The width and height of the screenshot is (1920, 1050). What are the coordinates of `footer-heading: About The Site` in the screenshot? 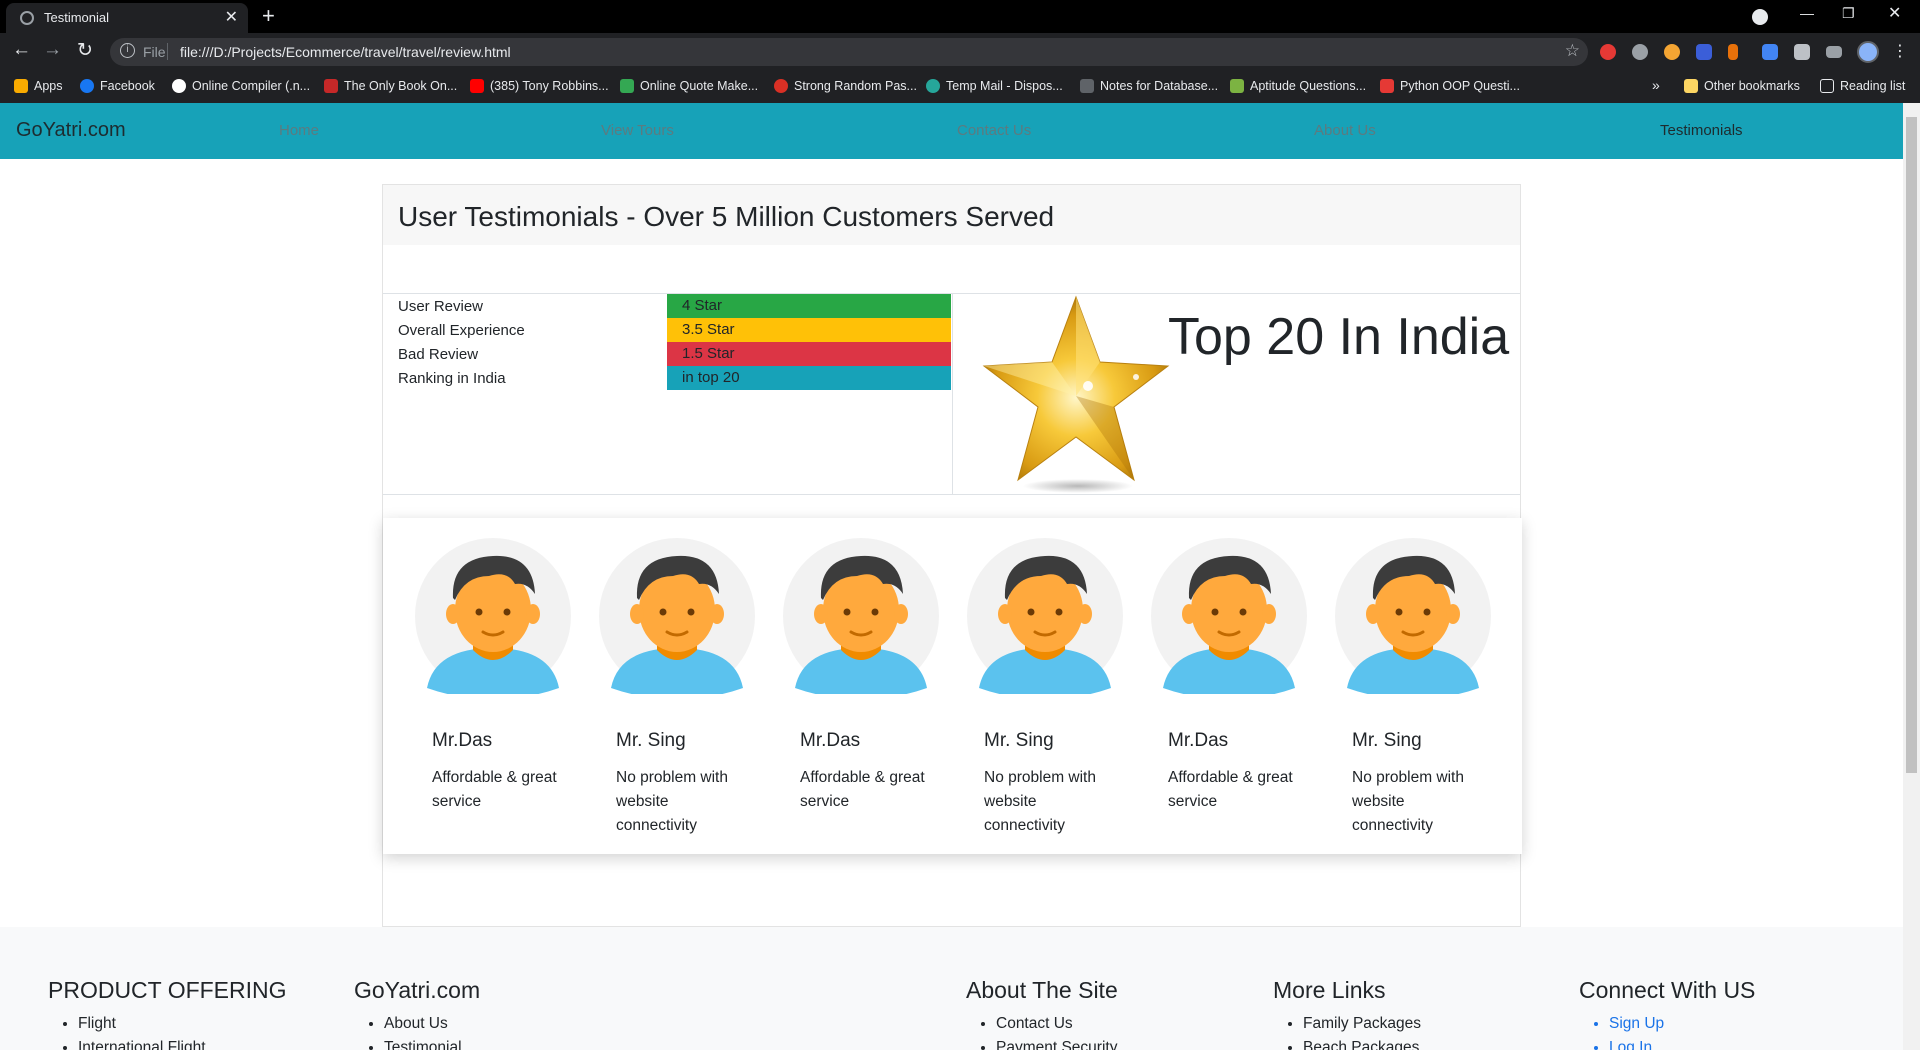 It's located at (1042, 990).